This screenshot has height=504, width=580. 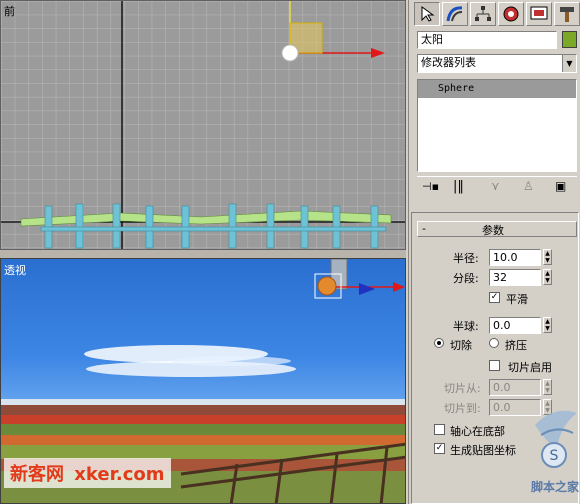 What do you see at coordinates (466, 258) in the screenshot?
I see `radius-label: 半径:` at bounding box center [466, 258].